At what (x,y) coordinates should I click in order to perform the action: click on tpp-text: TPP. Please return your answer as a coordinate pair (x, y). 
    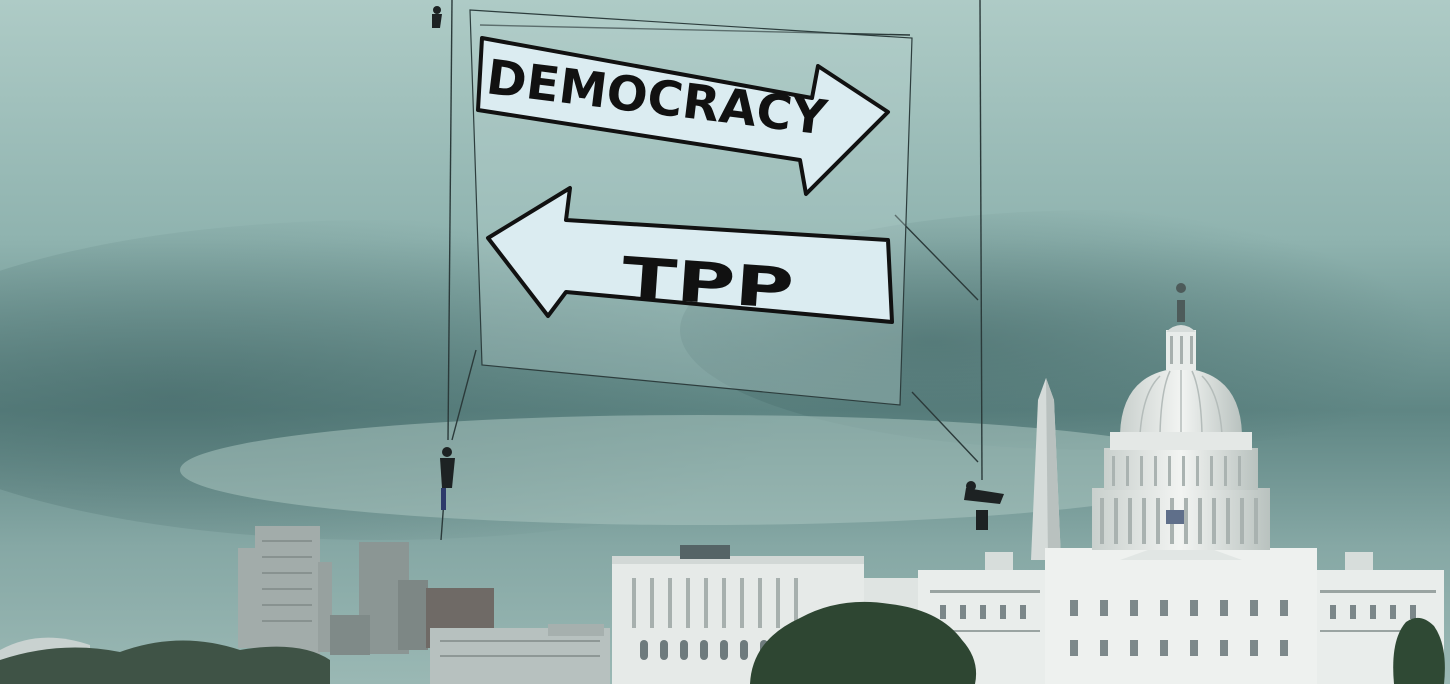
    Looking at the image, I should click on (708, 284).